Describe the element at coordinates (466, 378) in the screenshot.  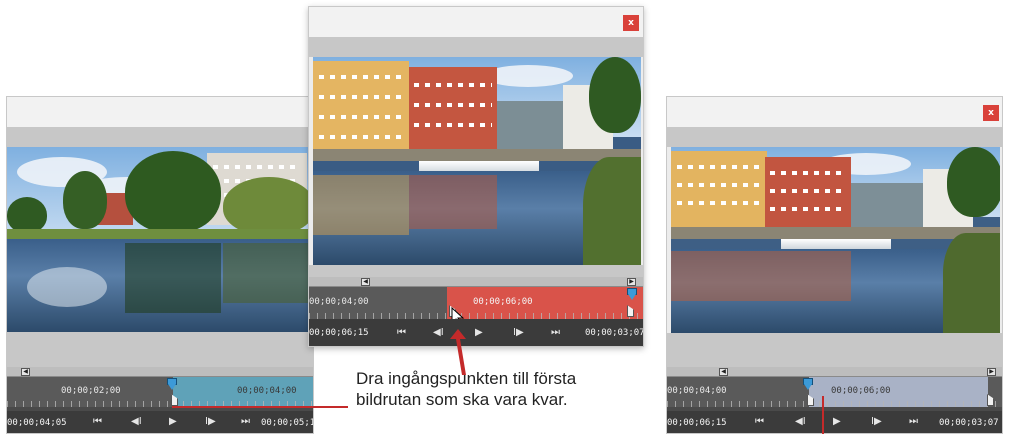
I see `caption-line-1: Dra ingångspunkten till första` at that location.